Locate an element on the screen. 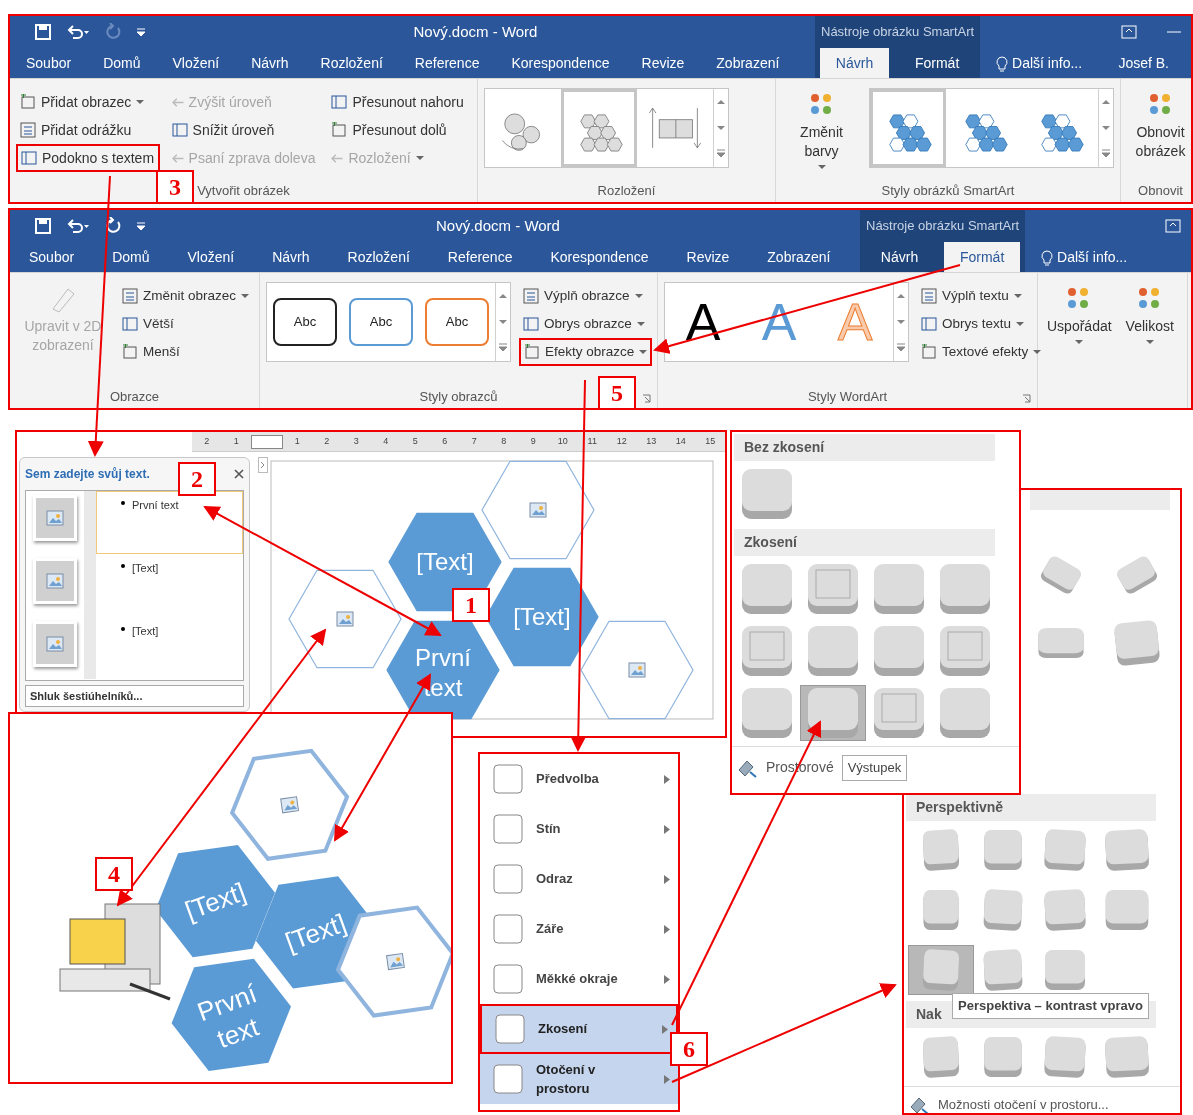 The height and width of the screenshot is (1115, 1193). wordart-style-option: A is located at coordinates (703, 322).